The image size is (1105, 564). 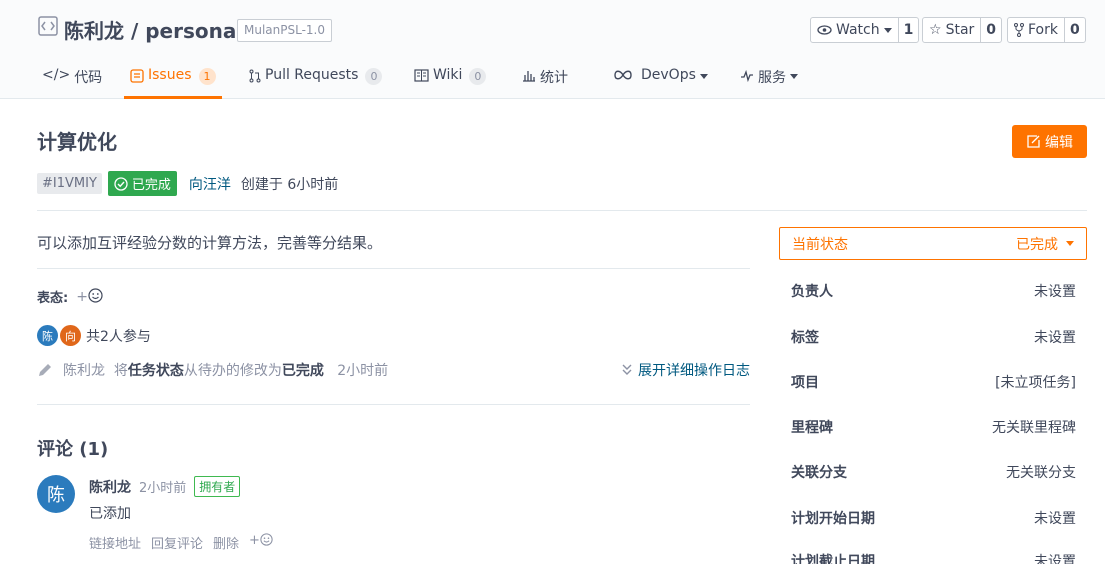 What do you see at coordinates (820, 244) in the screenshot?
I see `status-label: 当前状态` at bounding box center [820, 244].